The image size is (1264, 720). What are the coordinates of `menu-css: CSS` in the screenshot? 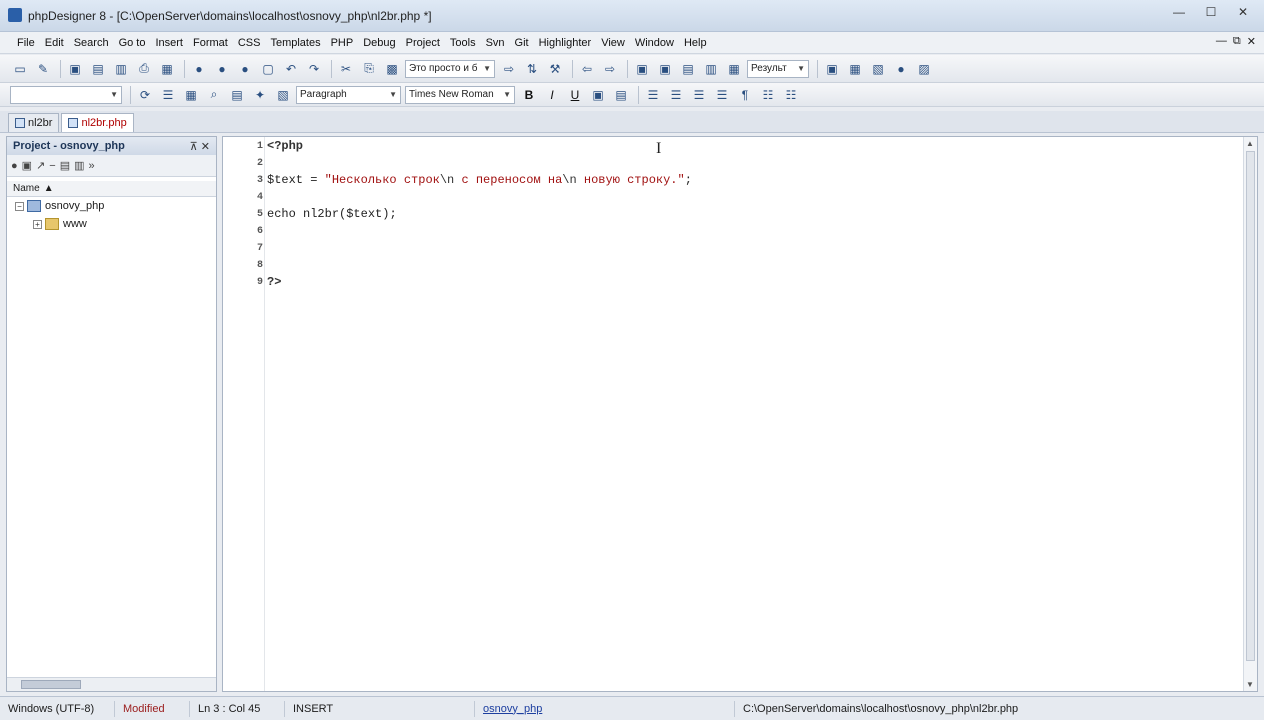 It's located at (249, 43).